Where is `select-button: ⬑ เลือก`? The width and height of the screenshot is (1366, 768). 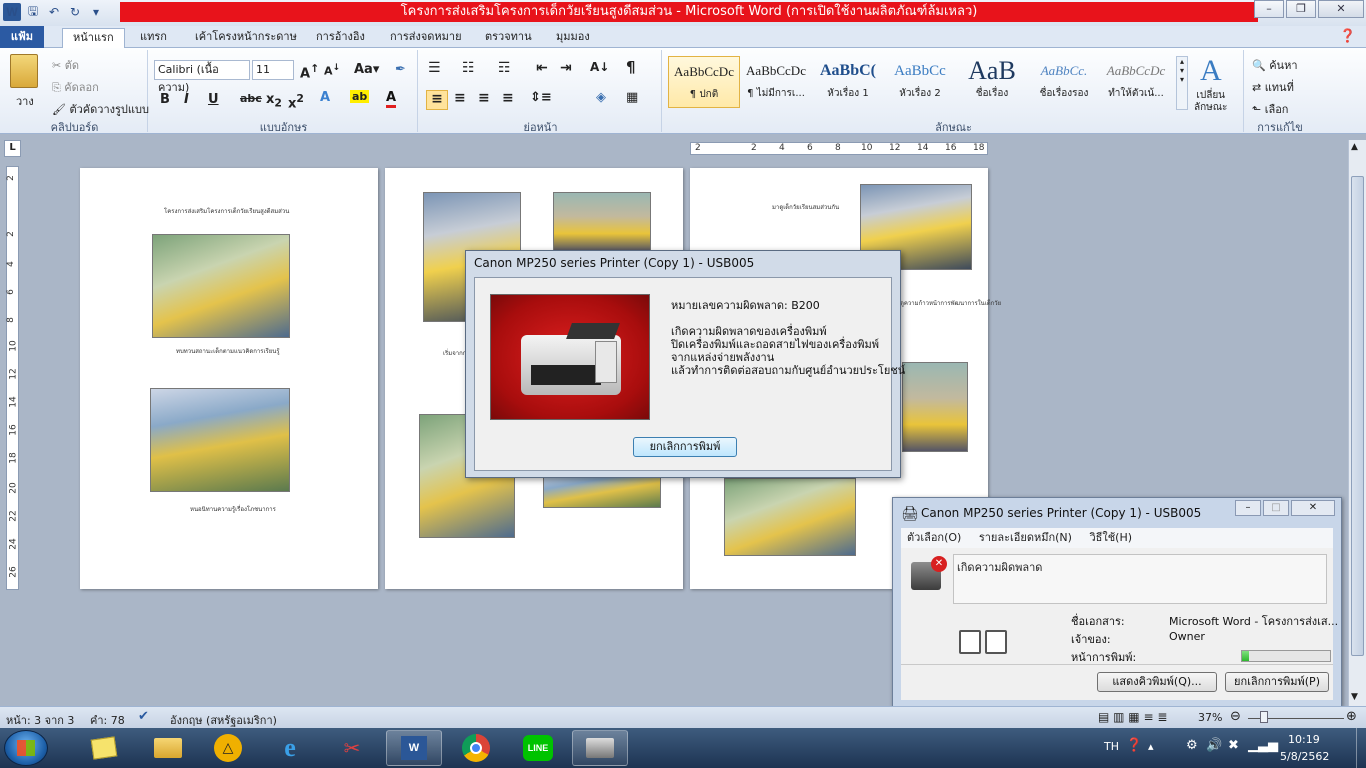 select-button: ⬑ เลือก is located at coordinates (1270, 109).